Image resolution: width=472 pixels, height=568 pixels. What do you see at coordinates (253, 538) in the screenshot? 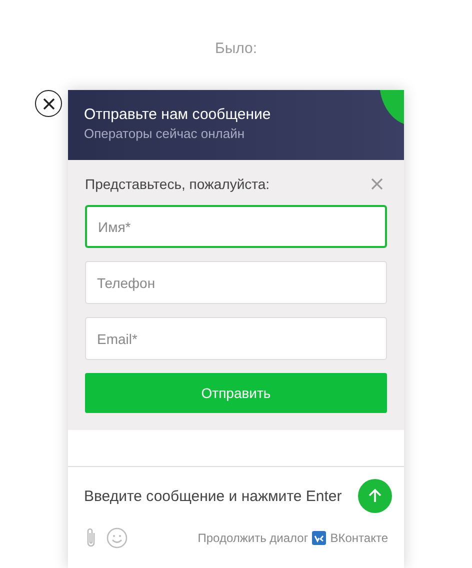
I see `continue-text: Продолжить диалог` at bounding box center [253, 538].